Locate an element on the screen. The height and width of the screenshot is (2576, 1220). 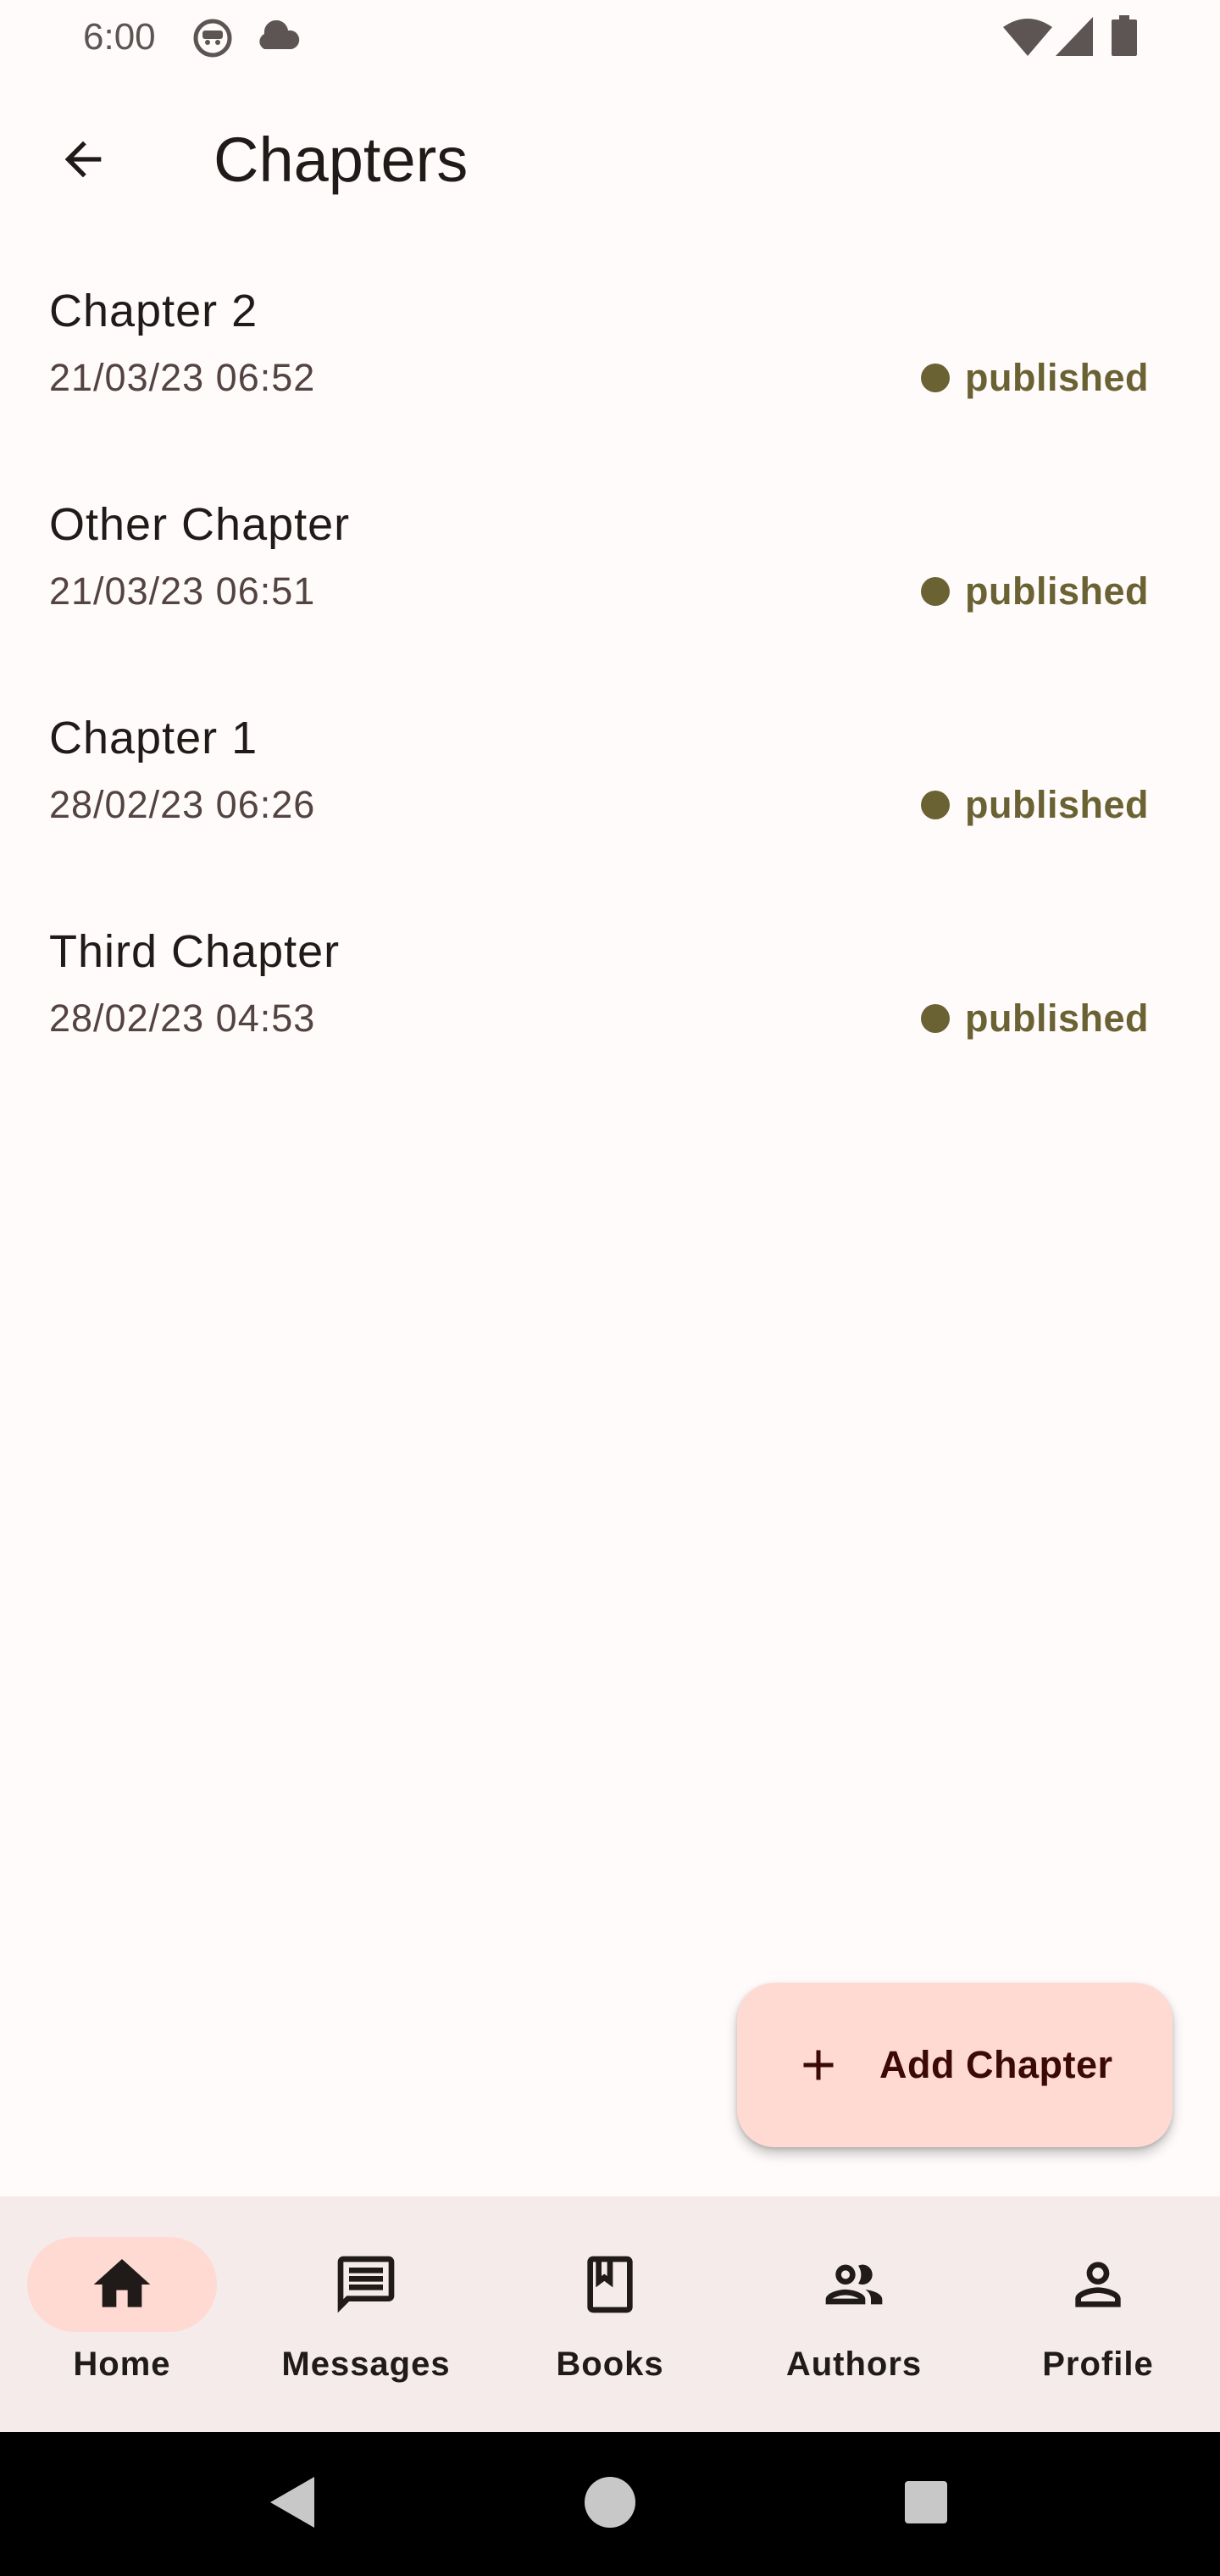
android-face-icon is located at coordinates (212, 40).